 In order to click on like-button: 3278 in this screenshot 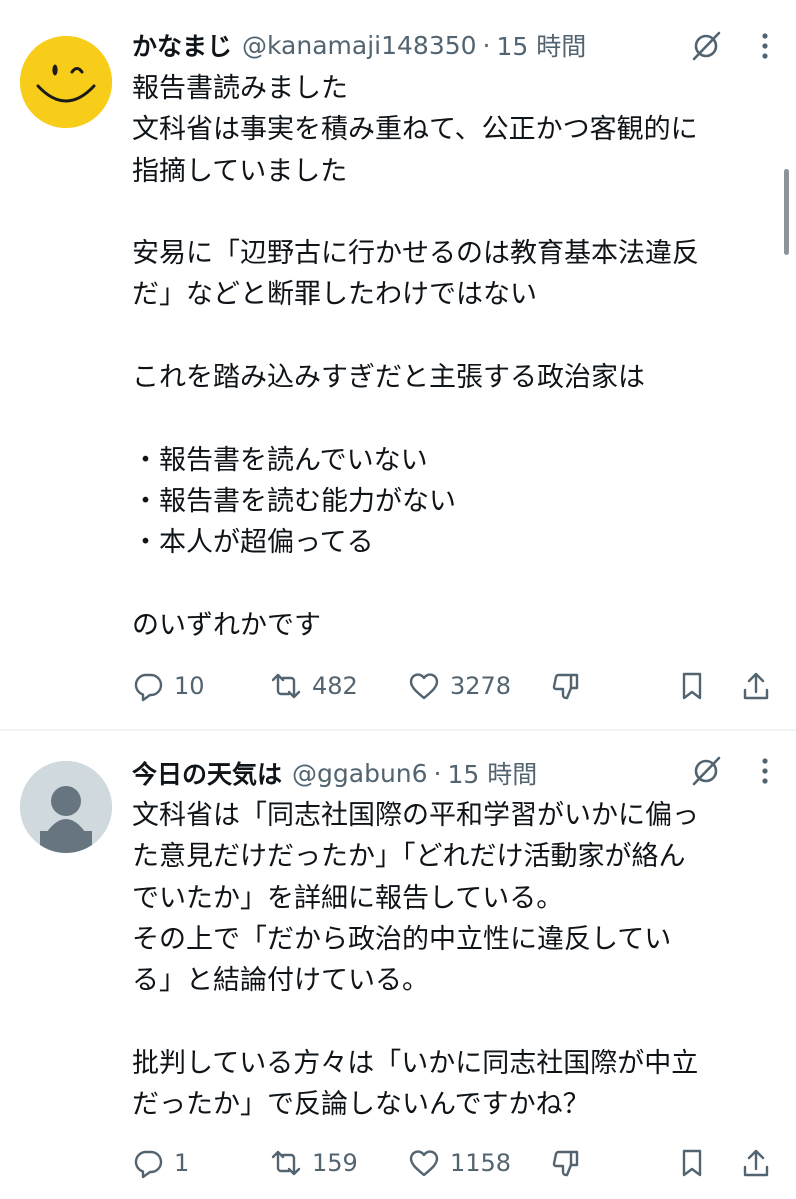, I will do `click(459, 686)`.